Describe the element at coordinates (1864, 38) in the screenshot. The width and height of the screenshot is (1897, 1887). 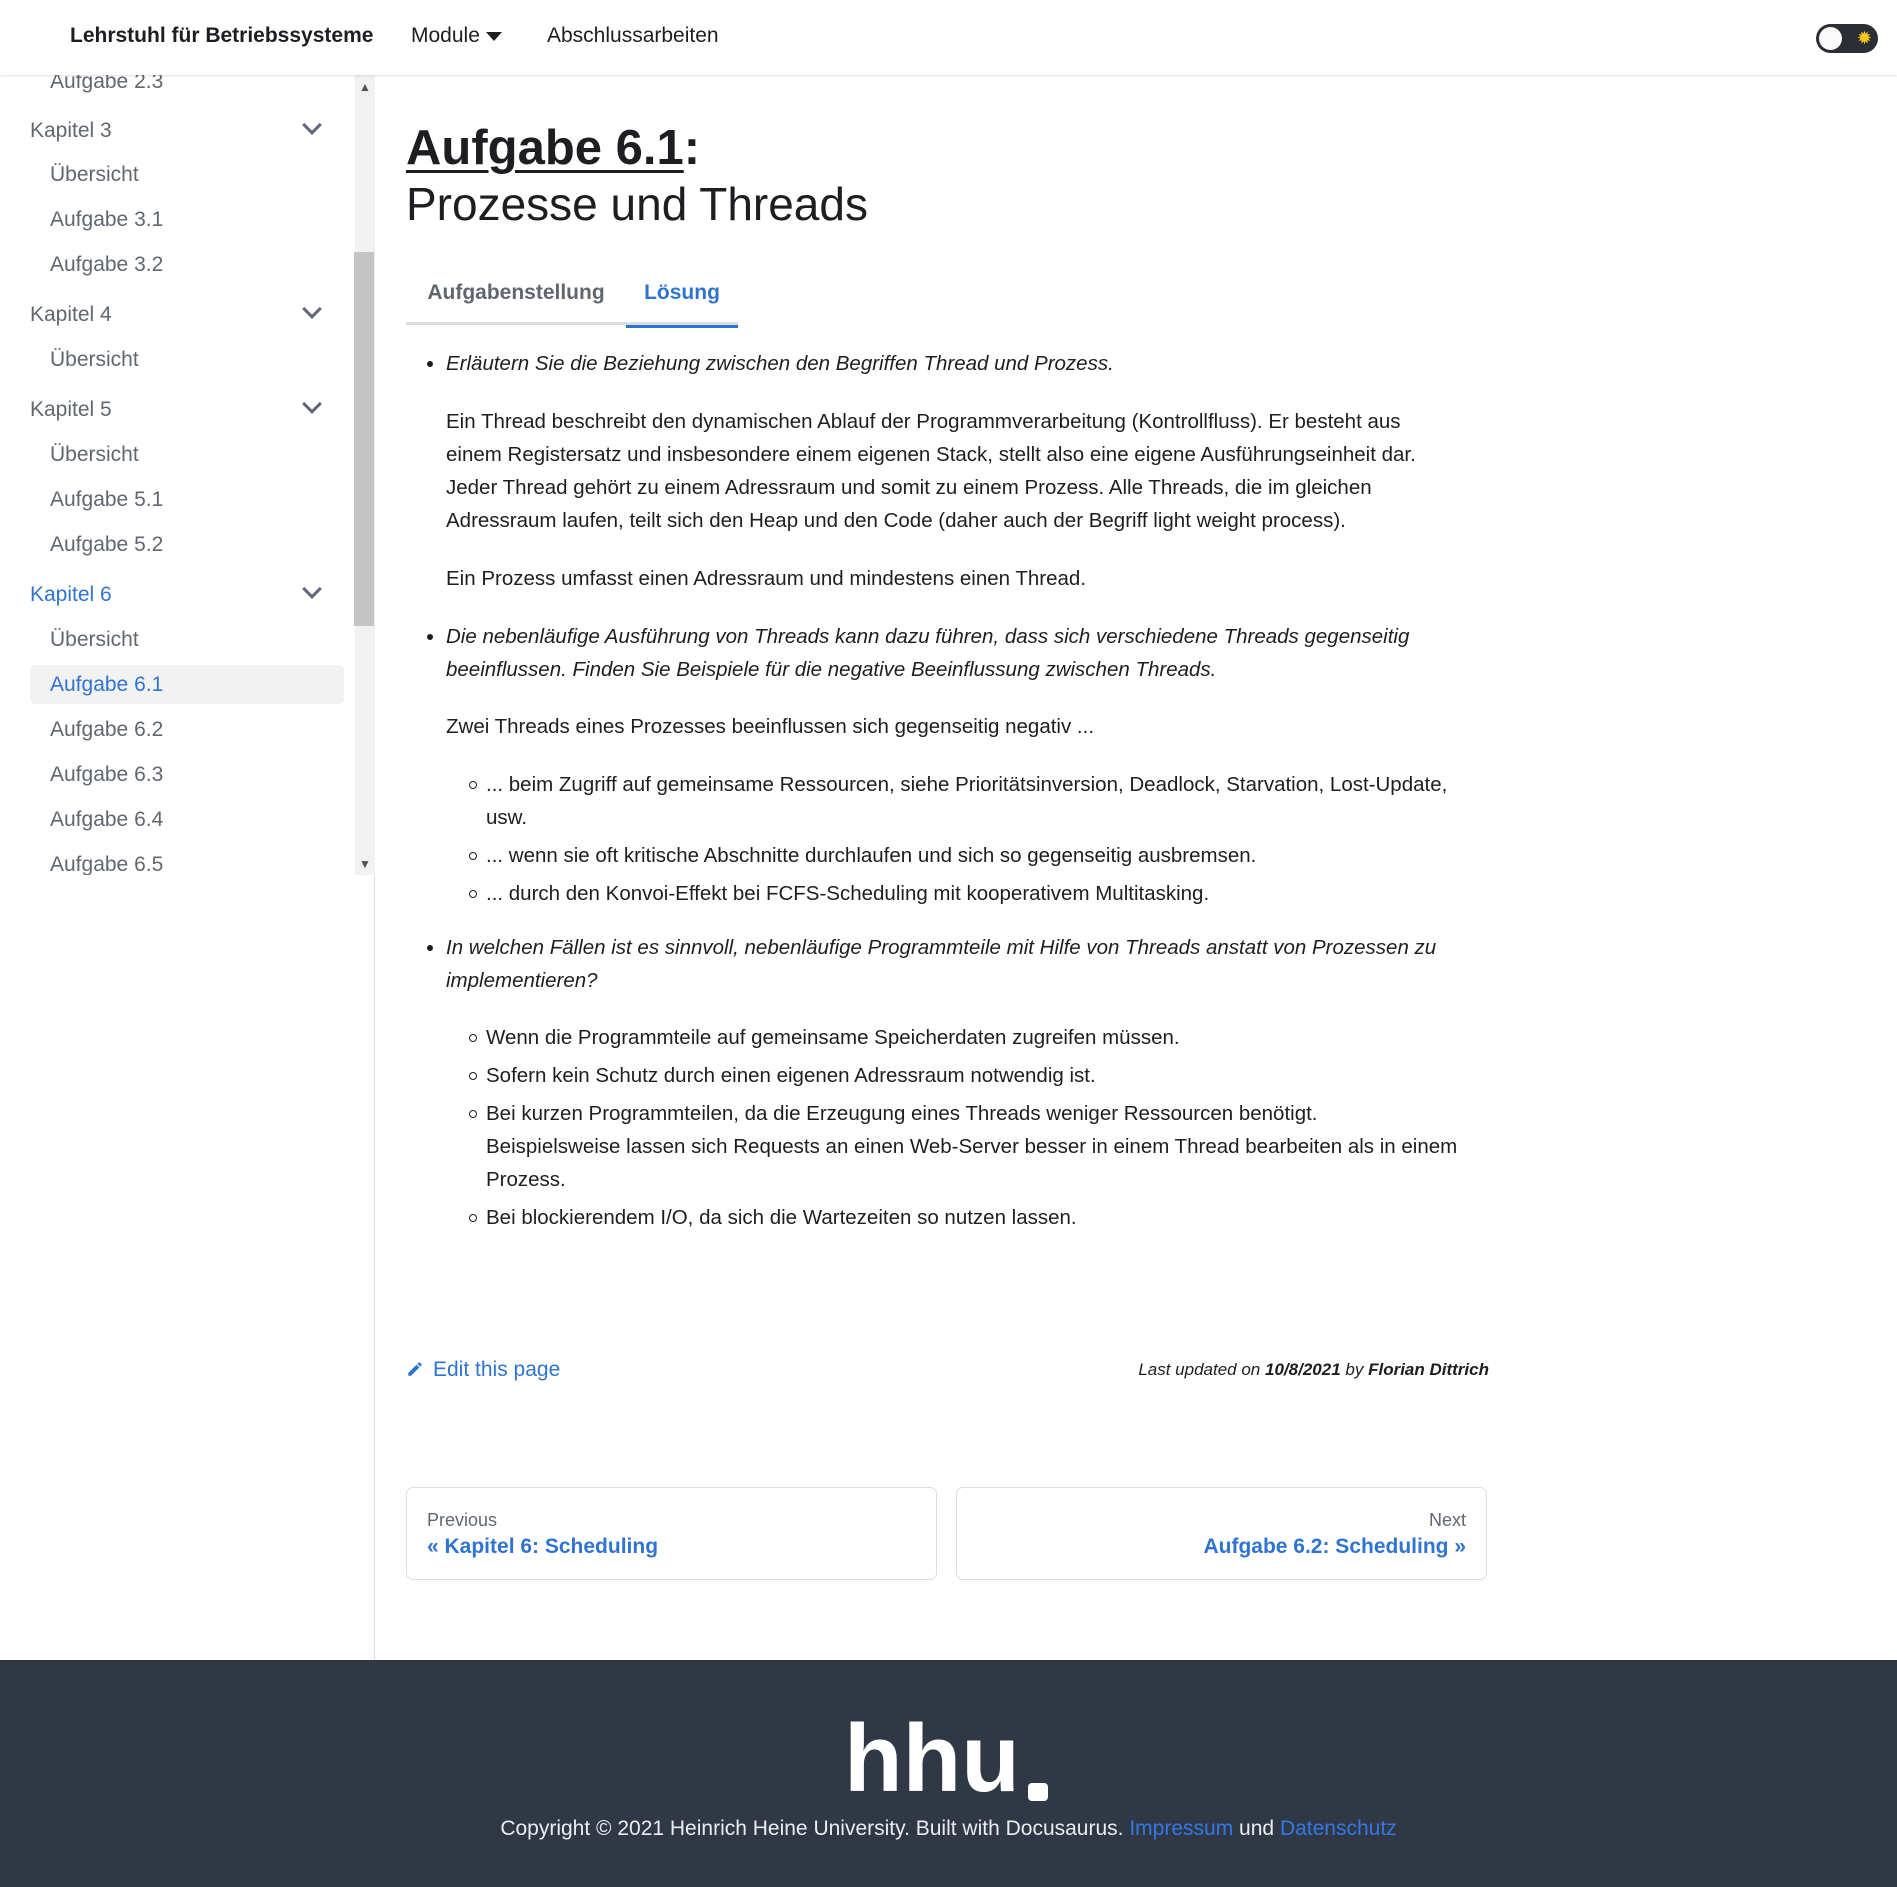
I see `sun-icon: ✹` at that location.